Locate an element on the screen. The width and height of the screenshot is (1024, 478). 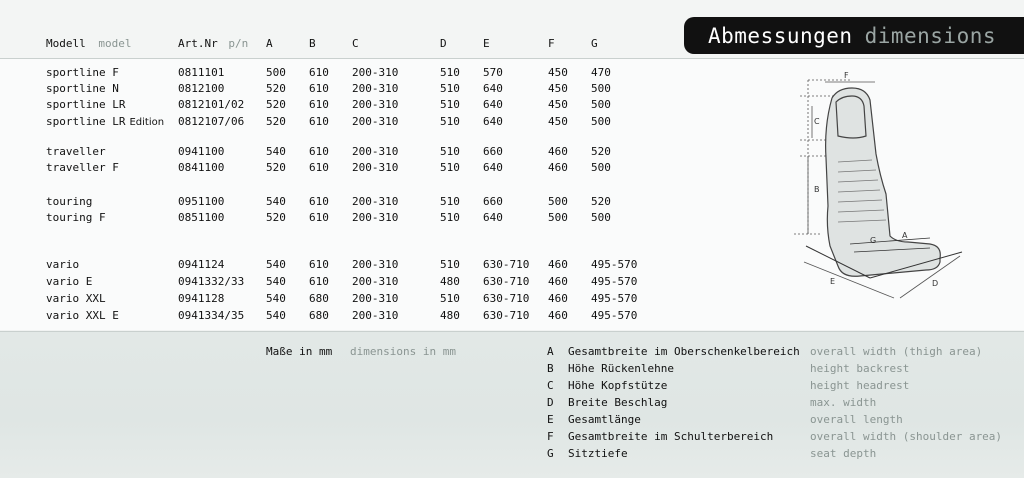
table-row-model: traveller is located at coordinates (76, 151).